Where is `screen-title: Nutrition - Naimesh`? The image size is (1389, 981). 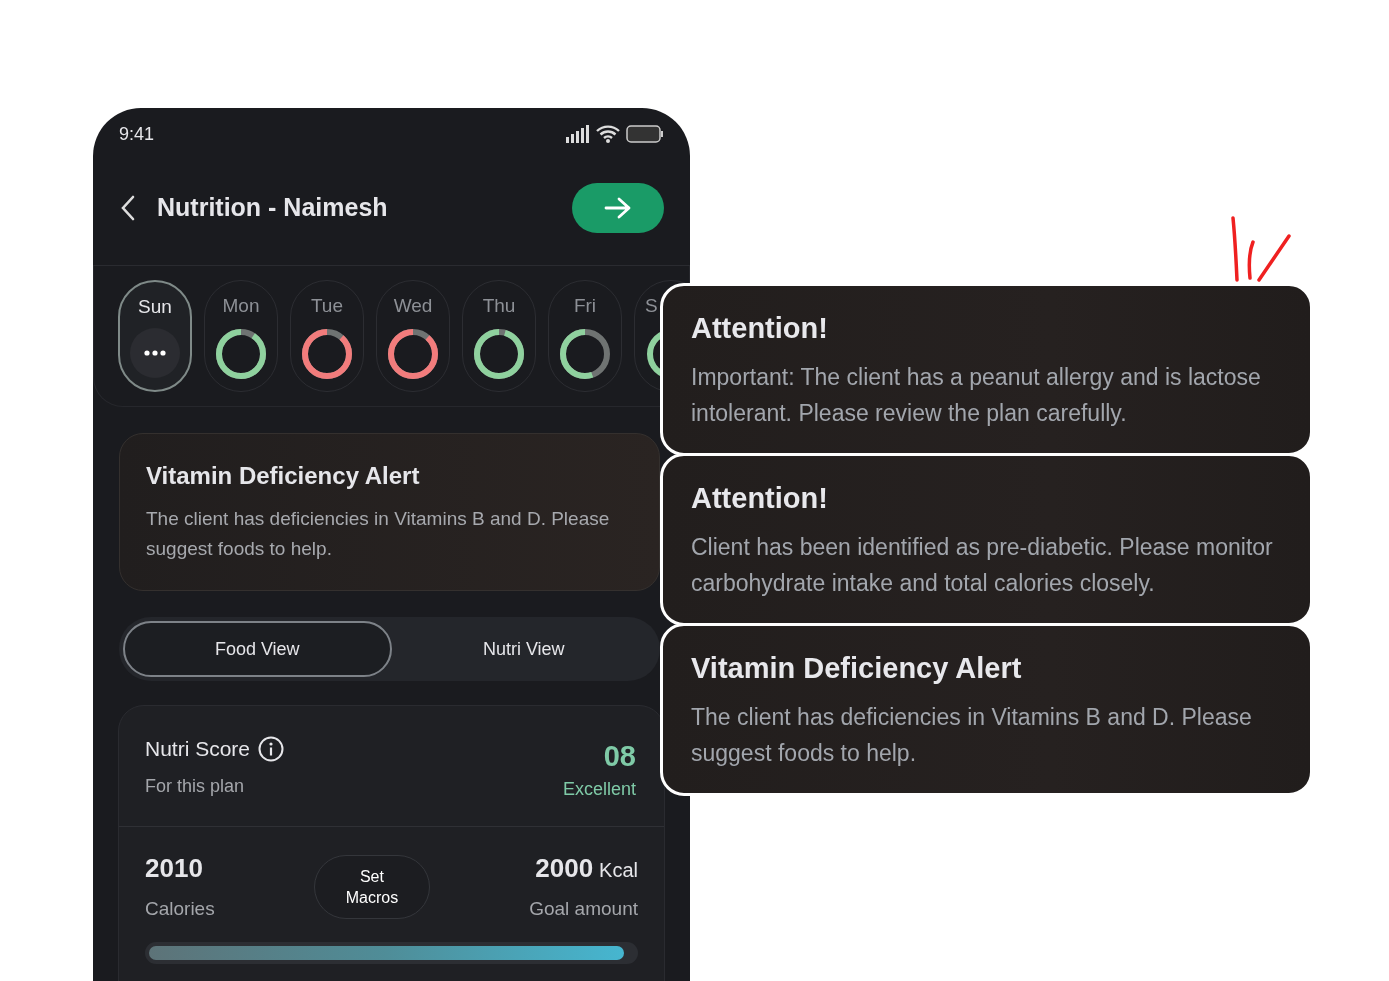
screen-title: Nutrition - Naimesh is located at coordinates (273, 207).